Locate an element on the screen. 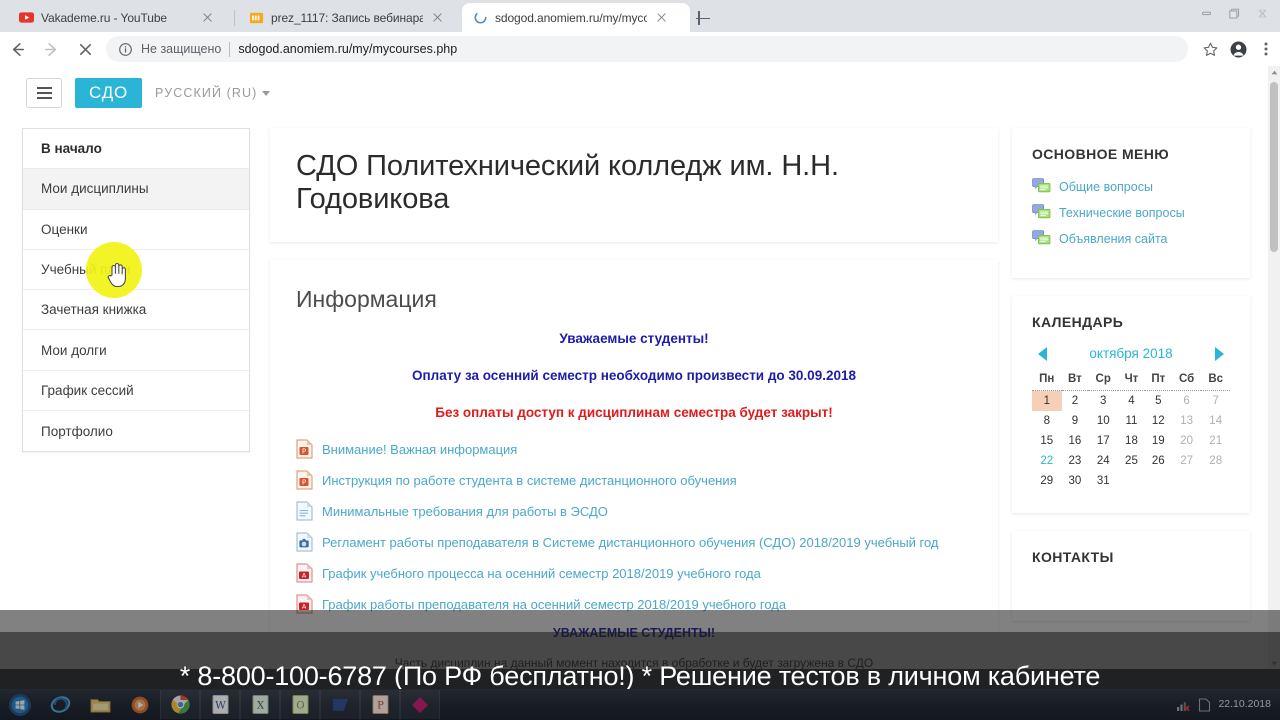 Image resolution: width=1280 pixels, height=720 pixels. system-clock: 22.10.2018 is located at coordinates (1244, 704).